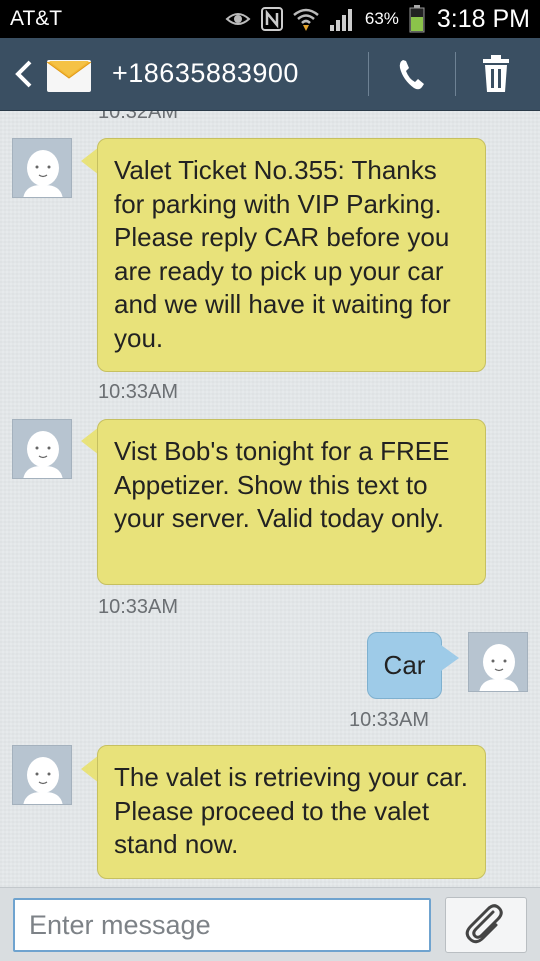 The image size is (540, 961). Describe the element at coordinates (69, 74) in the screenshot. I see `envelope-icon` at that location.